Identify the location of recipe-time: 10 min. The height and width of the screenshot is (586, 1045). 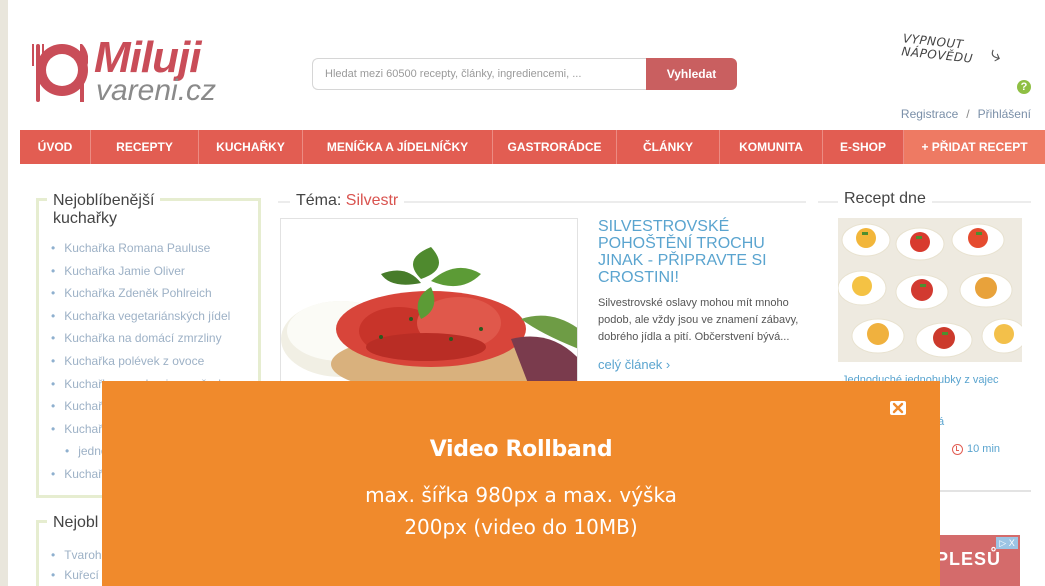
(984, 449).